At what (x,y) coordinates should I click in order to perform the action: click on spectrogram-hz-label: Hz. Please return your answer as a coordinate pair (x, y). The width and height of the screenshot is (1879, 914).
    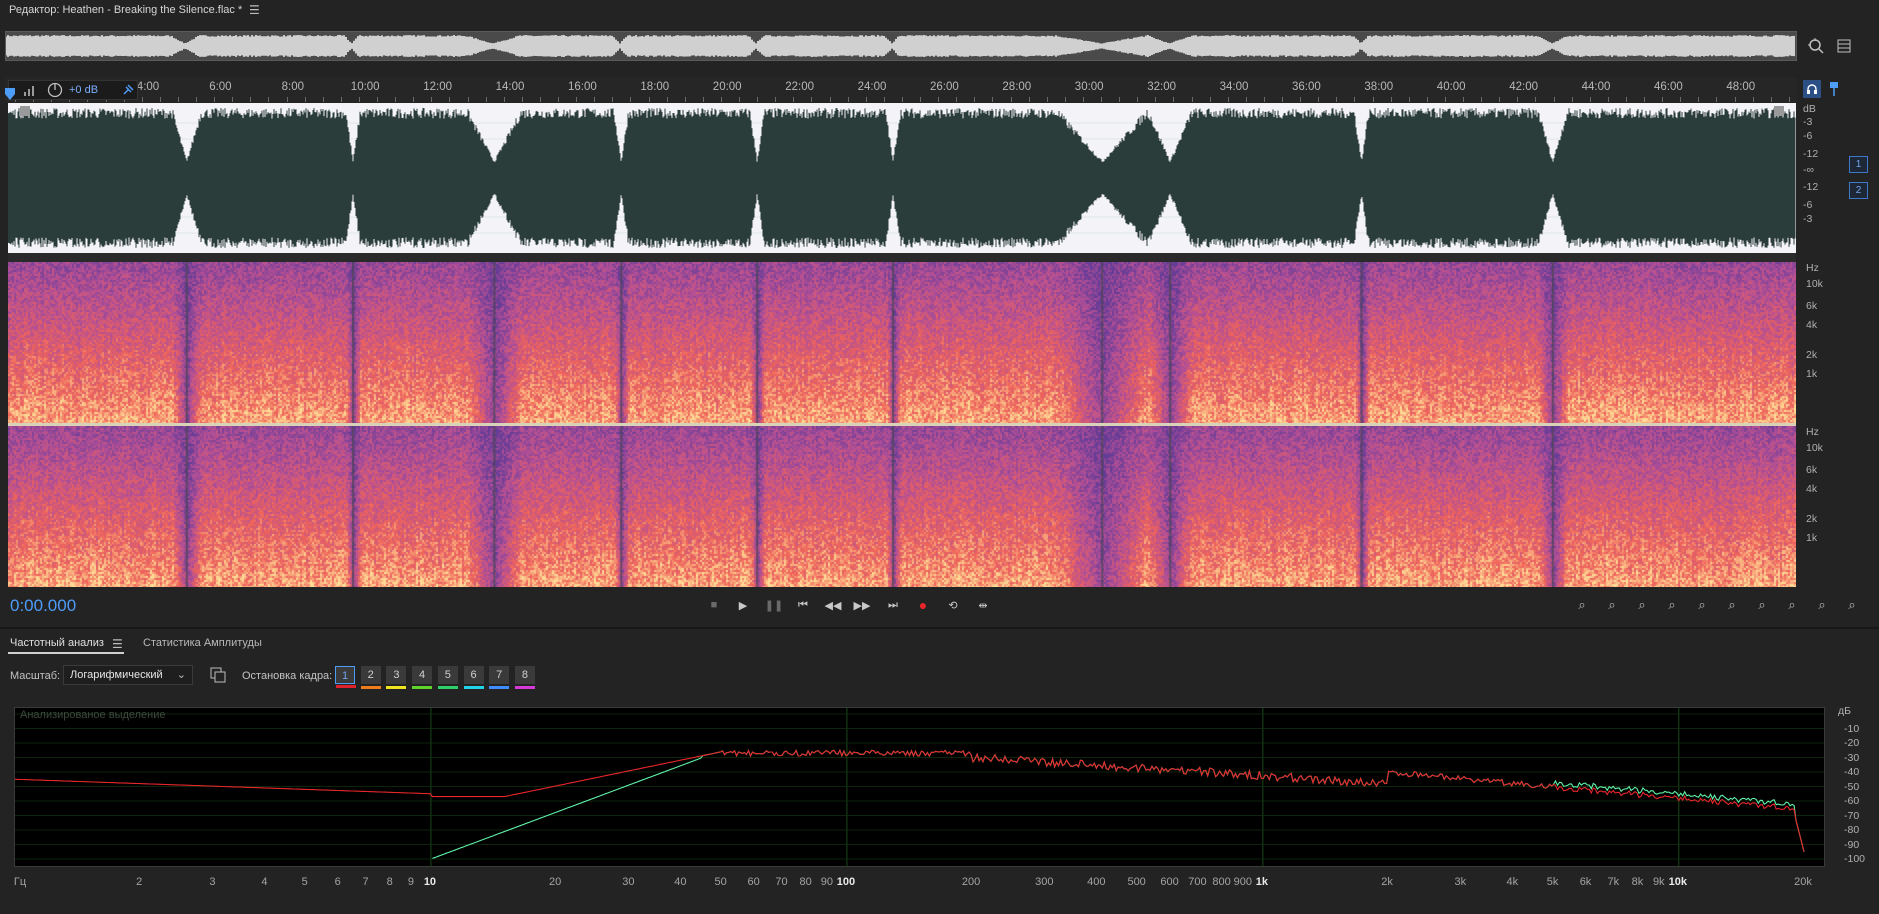
    Looking at the image, I should click on (1812, 268).